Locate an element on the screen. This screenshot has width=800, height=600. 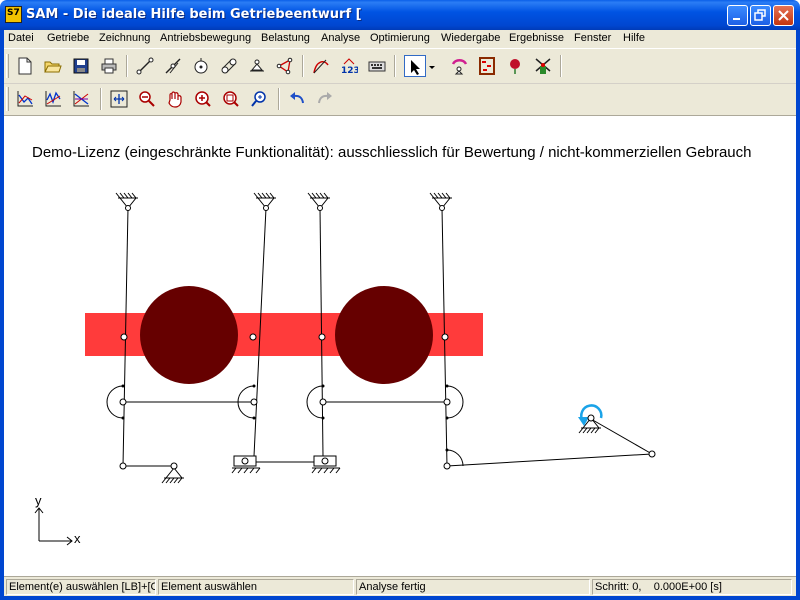
gear-element-button is located at coordinates (201, 66).